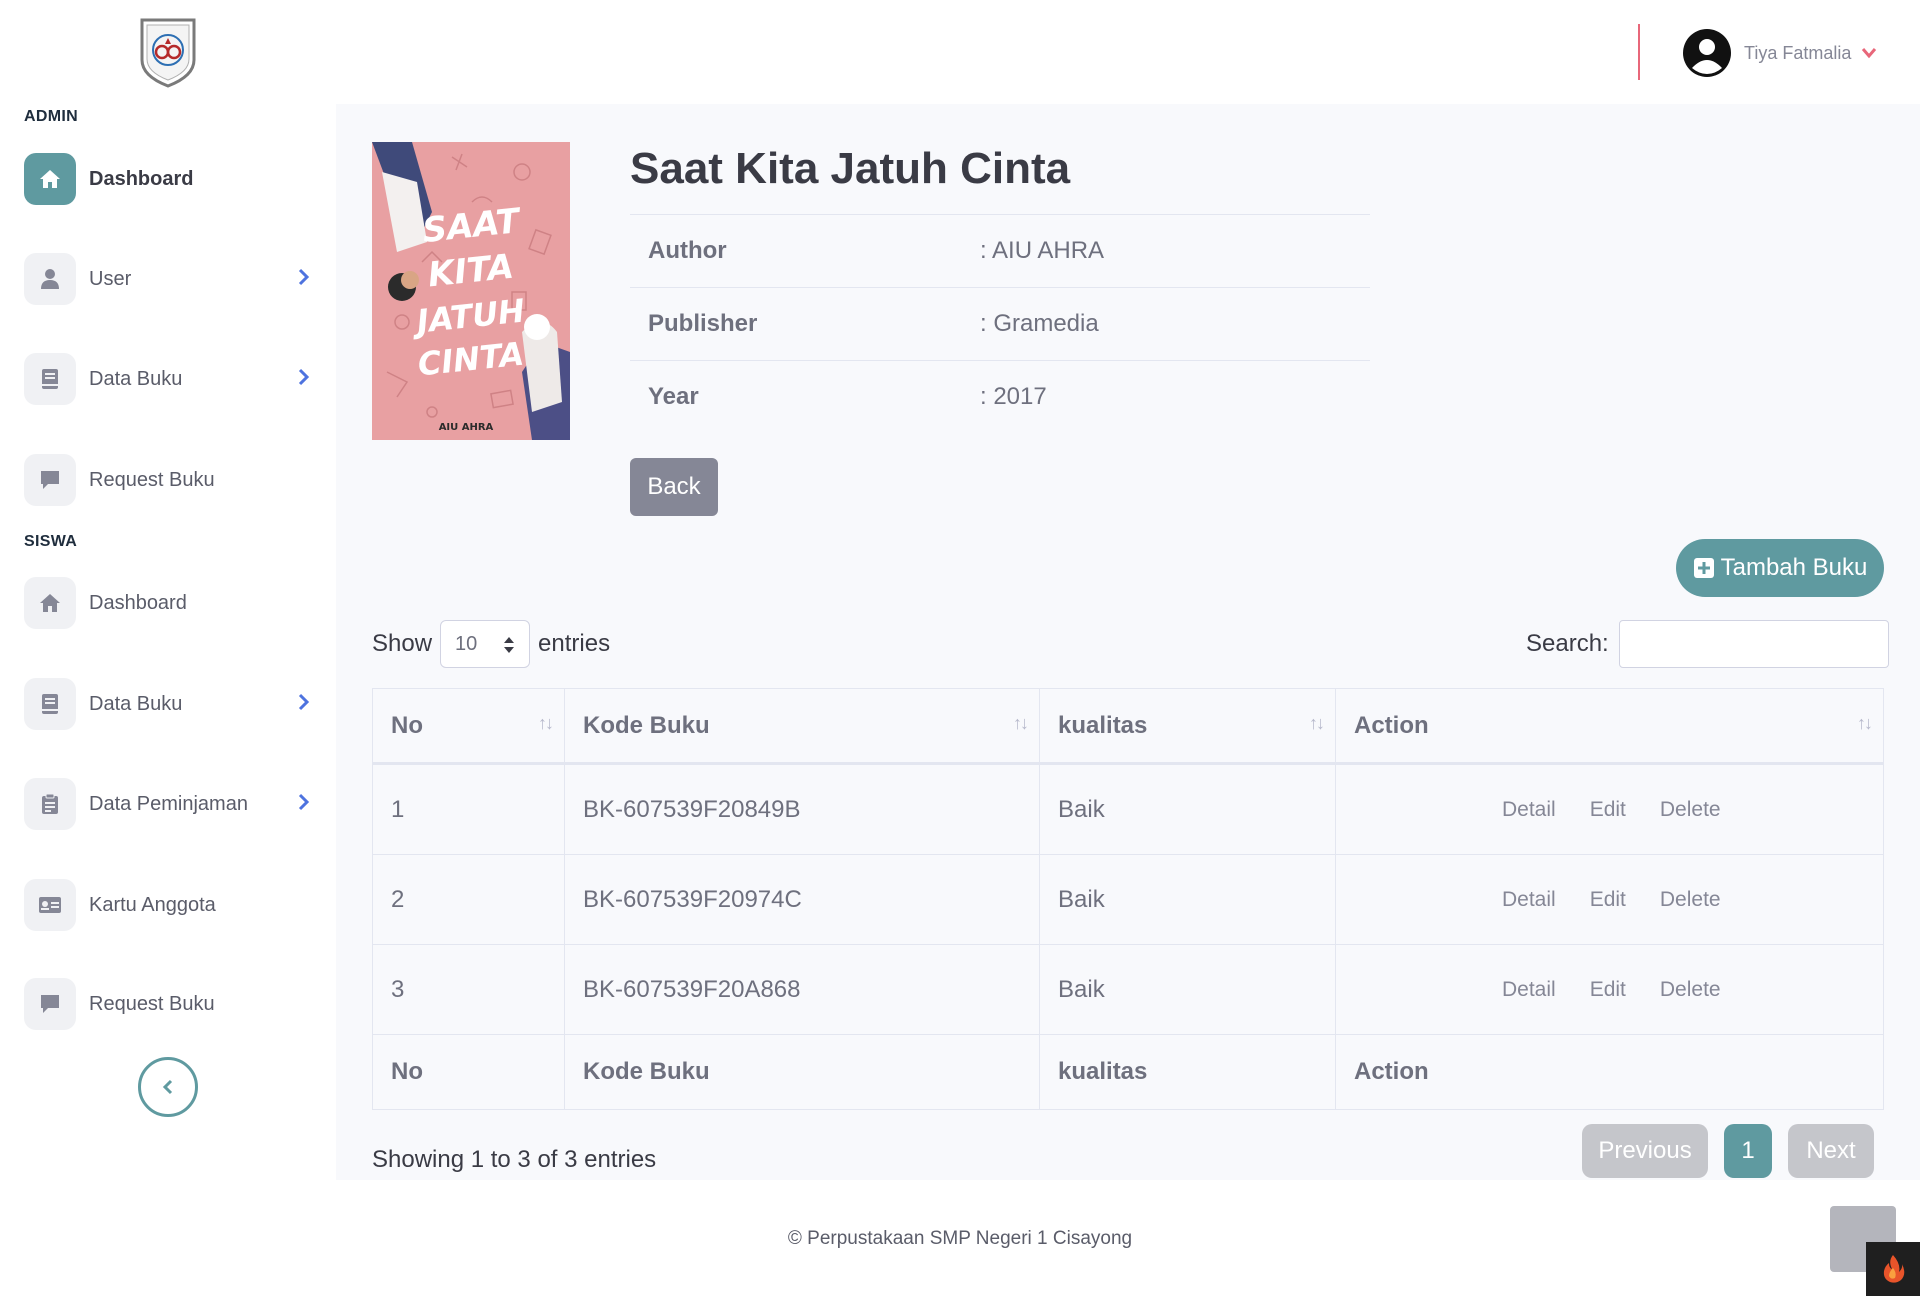  Describe the element at coordinates (169, 279) in the screenshot. I see `sidebar-item-user: User` at that location.